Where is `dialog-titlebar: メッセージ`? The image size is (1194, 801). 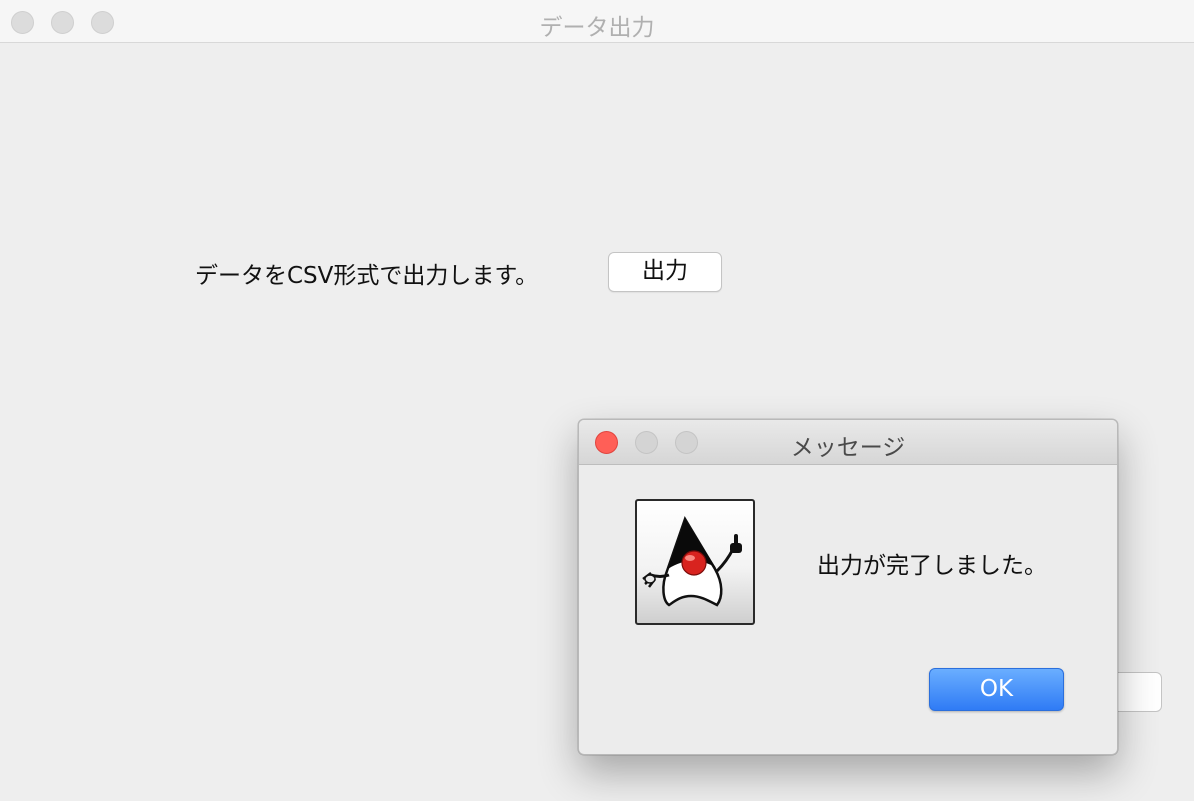 dialog-titlebar: メッセージ is located at coordinates (848, 442).